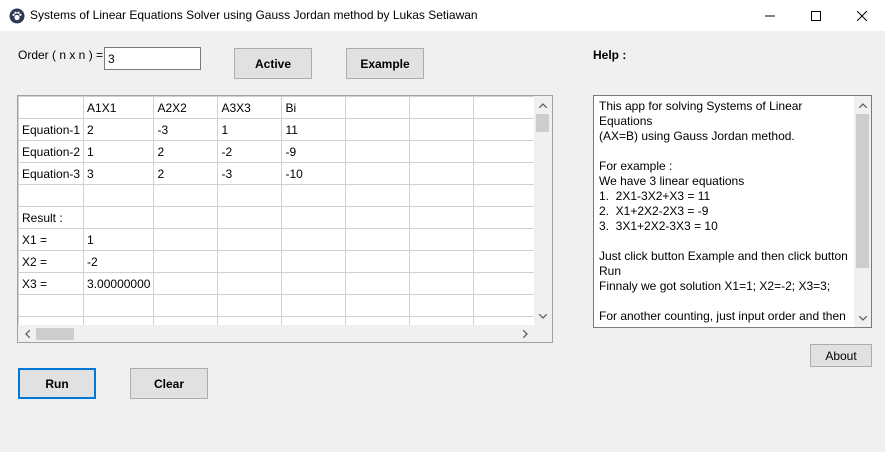 Image resolution: width=885 pixels, height=452 pixels. What do you see at coordinates (543, 210) in the screenshot?
I see `grid-vertical-scrollbar` at bounding box center [543, 210].